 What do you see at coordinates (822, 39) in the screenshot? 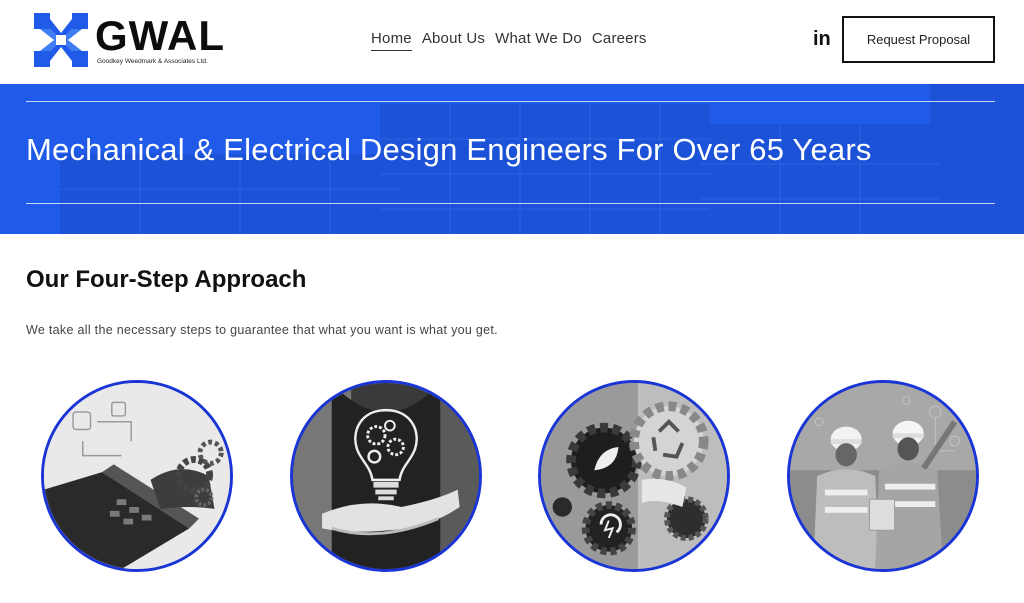
I see `linkedin-icon: in` at bounding box center [822, 39].